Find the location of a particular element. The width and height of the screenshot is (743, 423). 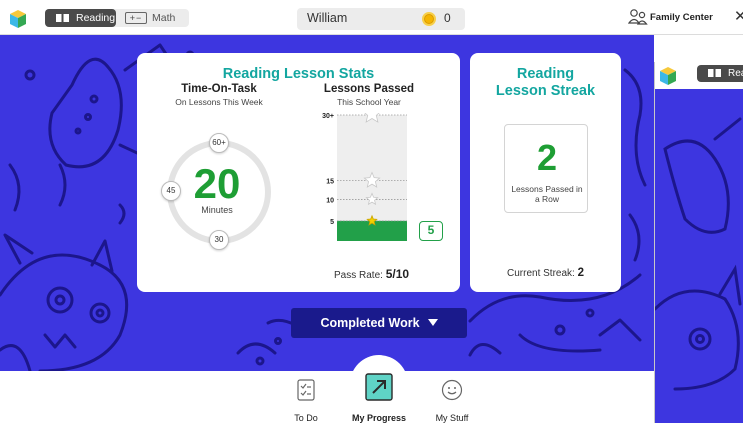

reading-tab-label: Reading is located at coordinates (96, 18).